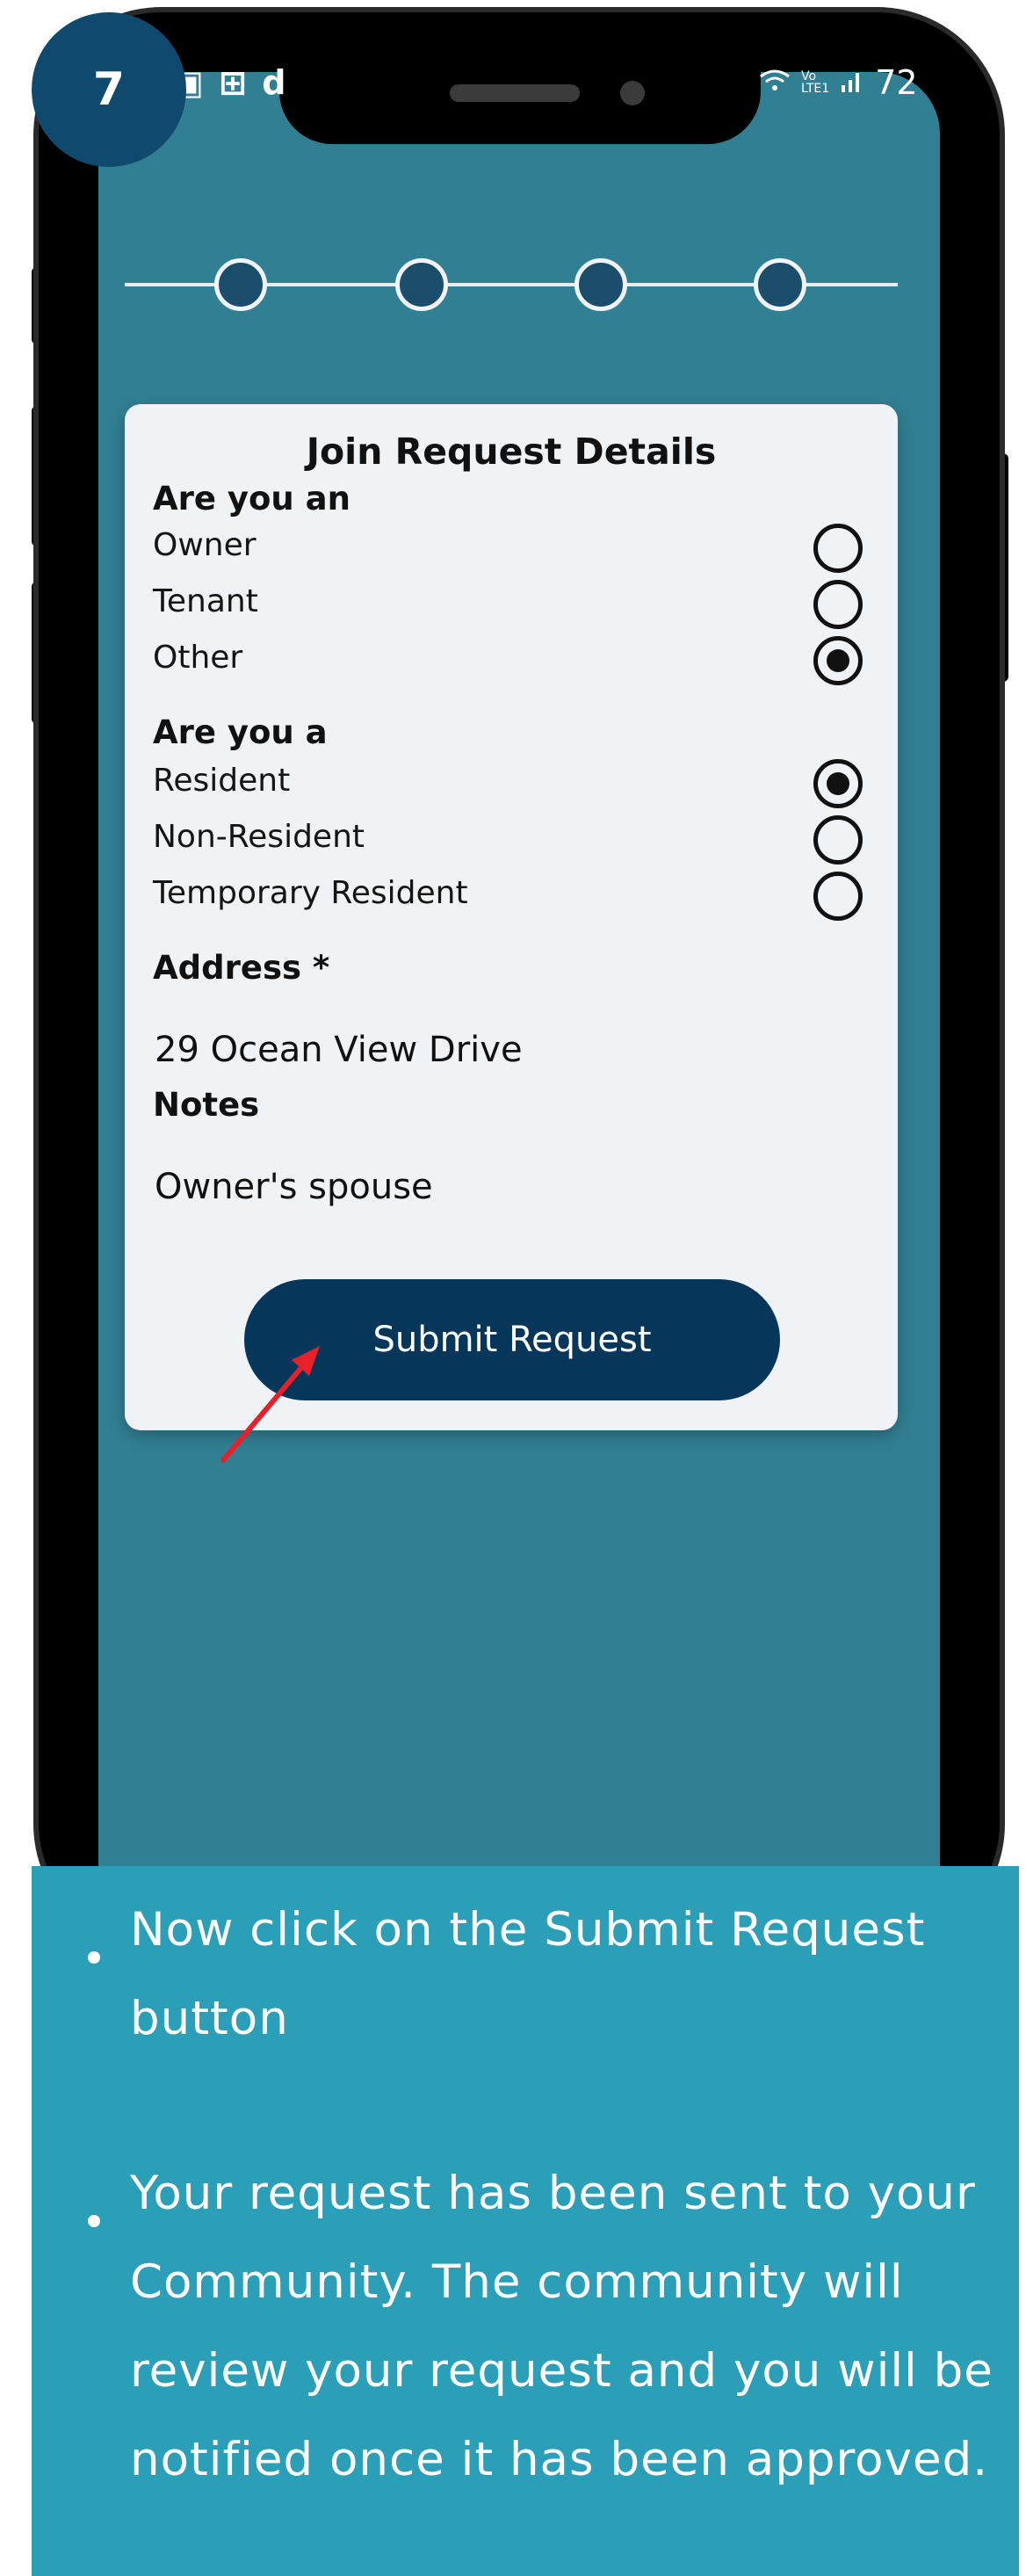 This screenshot has height=2576, width=1026. Describe the element at coordinates (852, 82) in the screenshot. I see `signal-bars-icon` at that location.